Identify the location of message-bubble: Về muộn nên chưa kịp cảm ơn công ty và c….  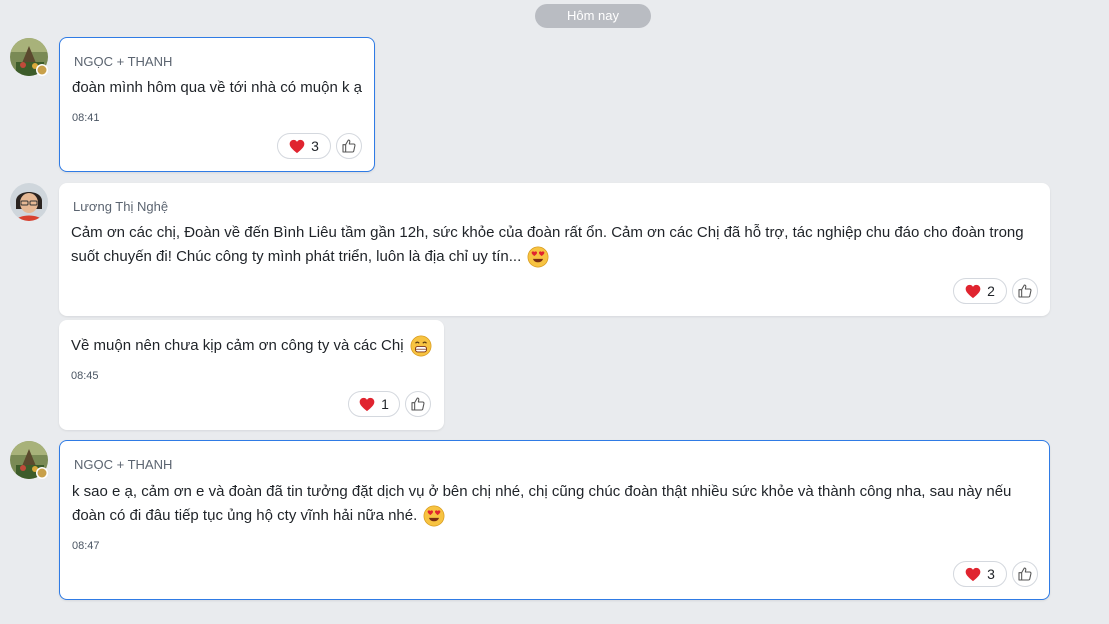
(251, 375).